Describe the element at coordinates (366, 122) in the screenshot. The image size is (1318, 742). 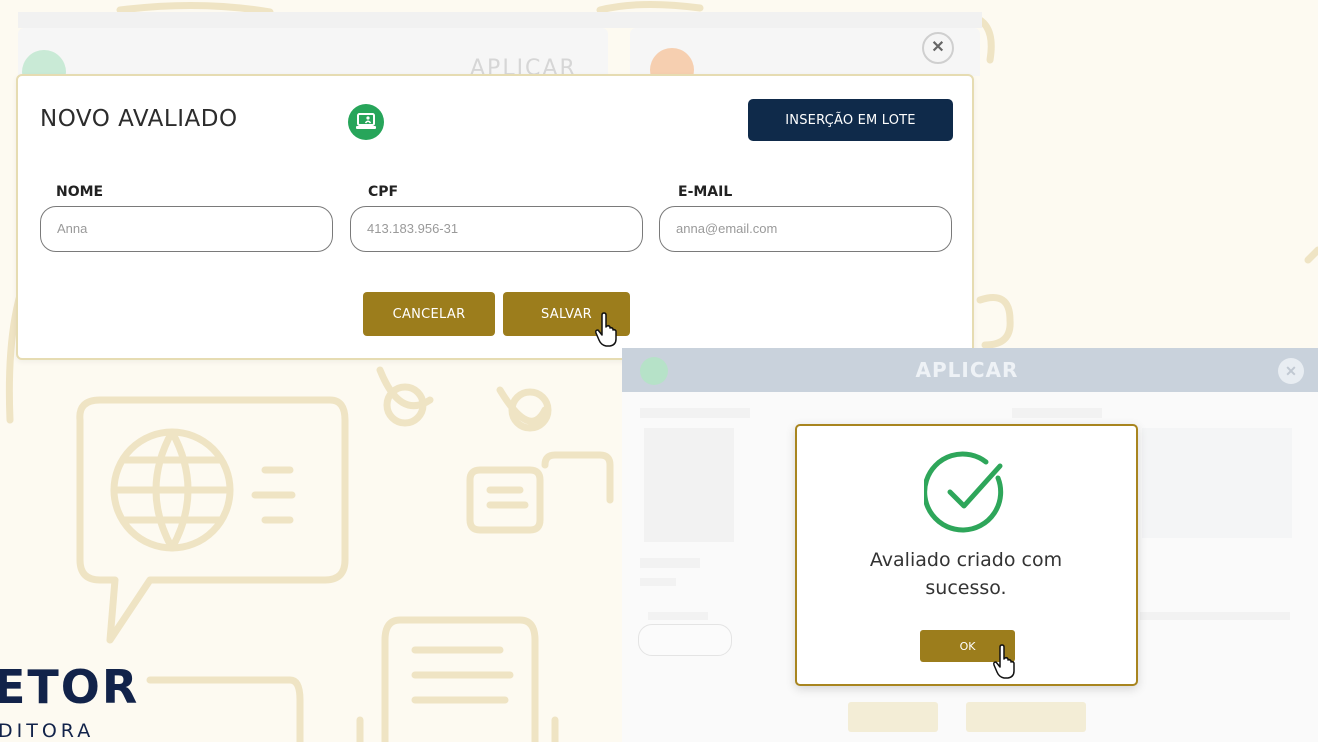
I see `laptop-user-icon` at that location.